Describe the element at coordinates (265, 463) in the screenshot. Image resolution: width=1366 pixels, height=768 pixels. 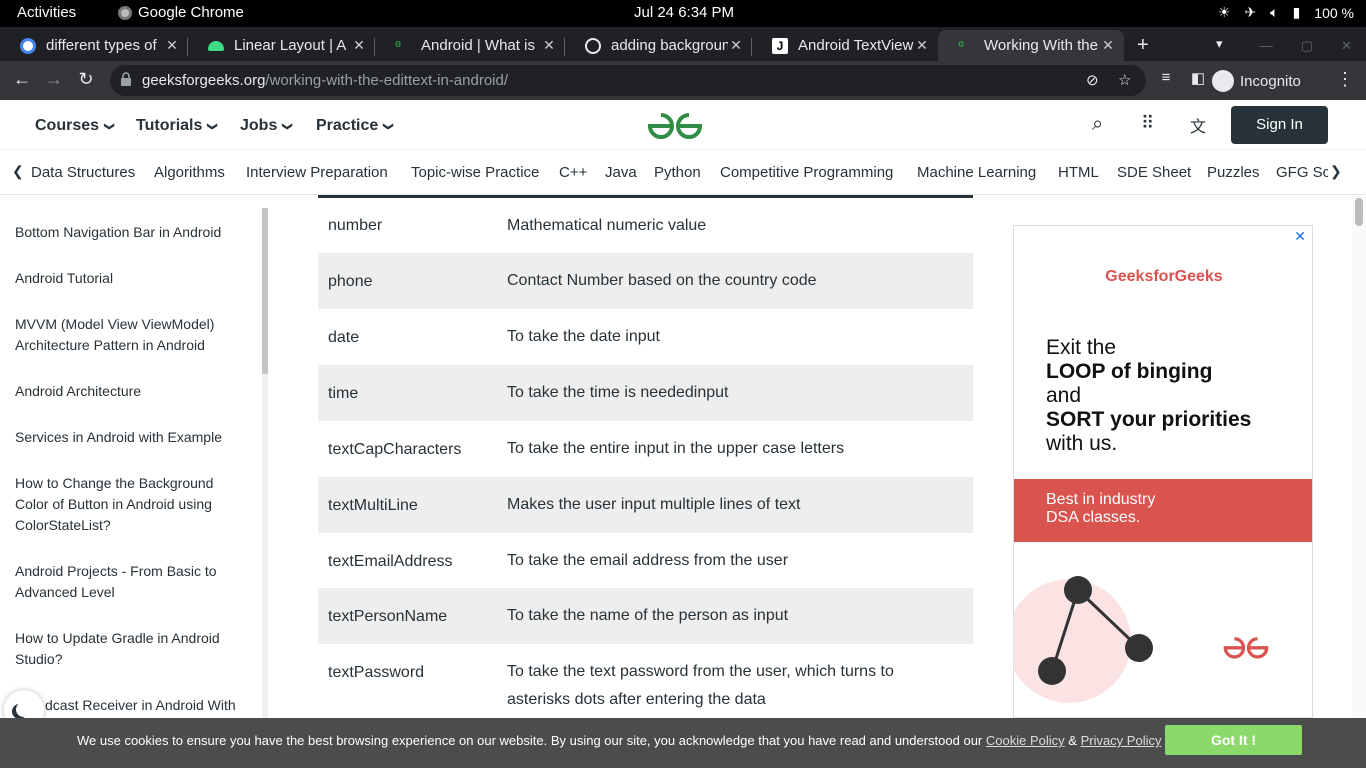
I see `sidebar-scrollbar` at that location.